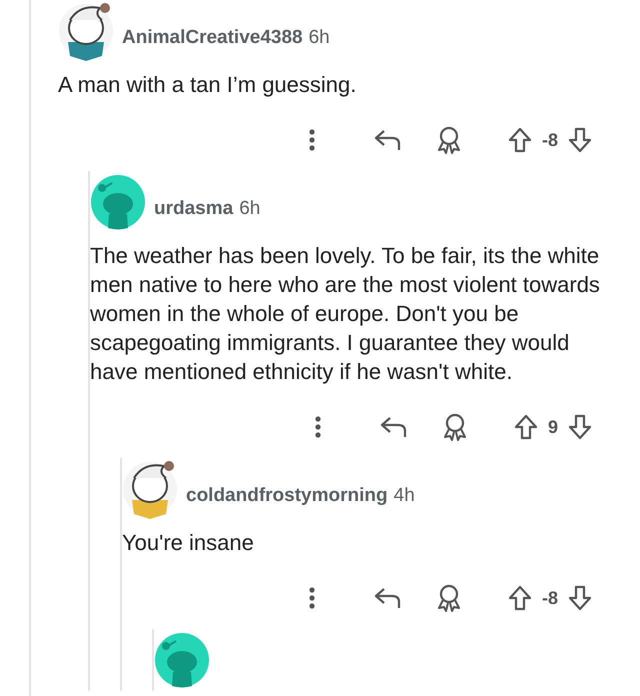 The height and width of the screenshot is (696, 640). Describe the element at coordinates (188, 543) in the screenshot. I see `comment-text: You're insane` at that location.